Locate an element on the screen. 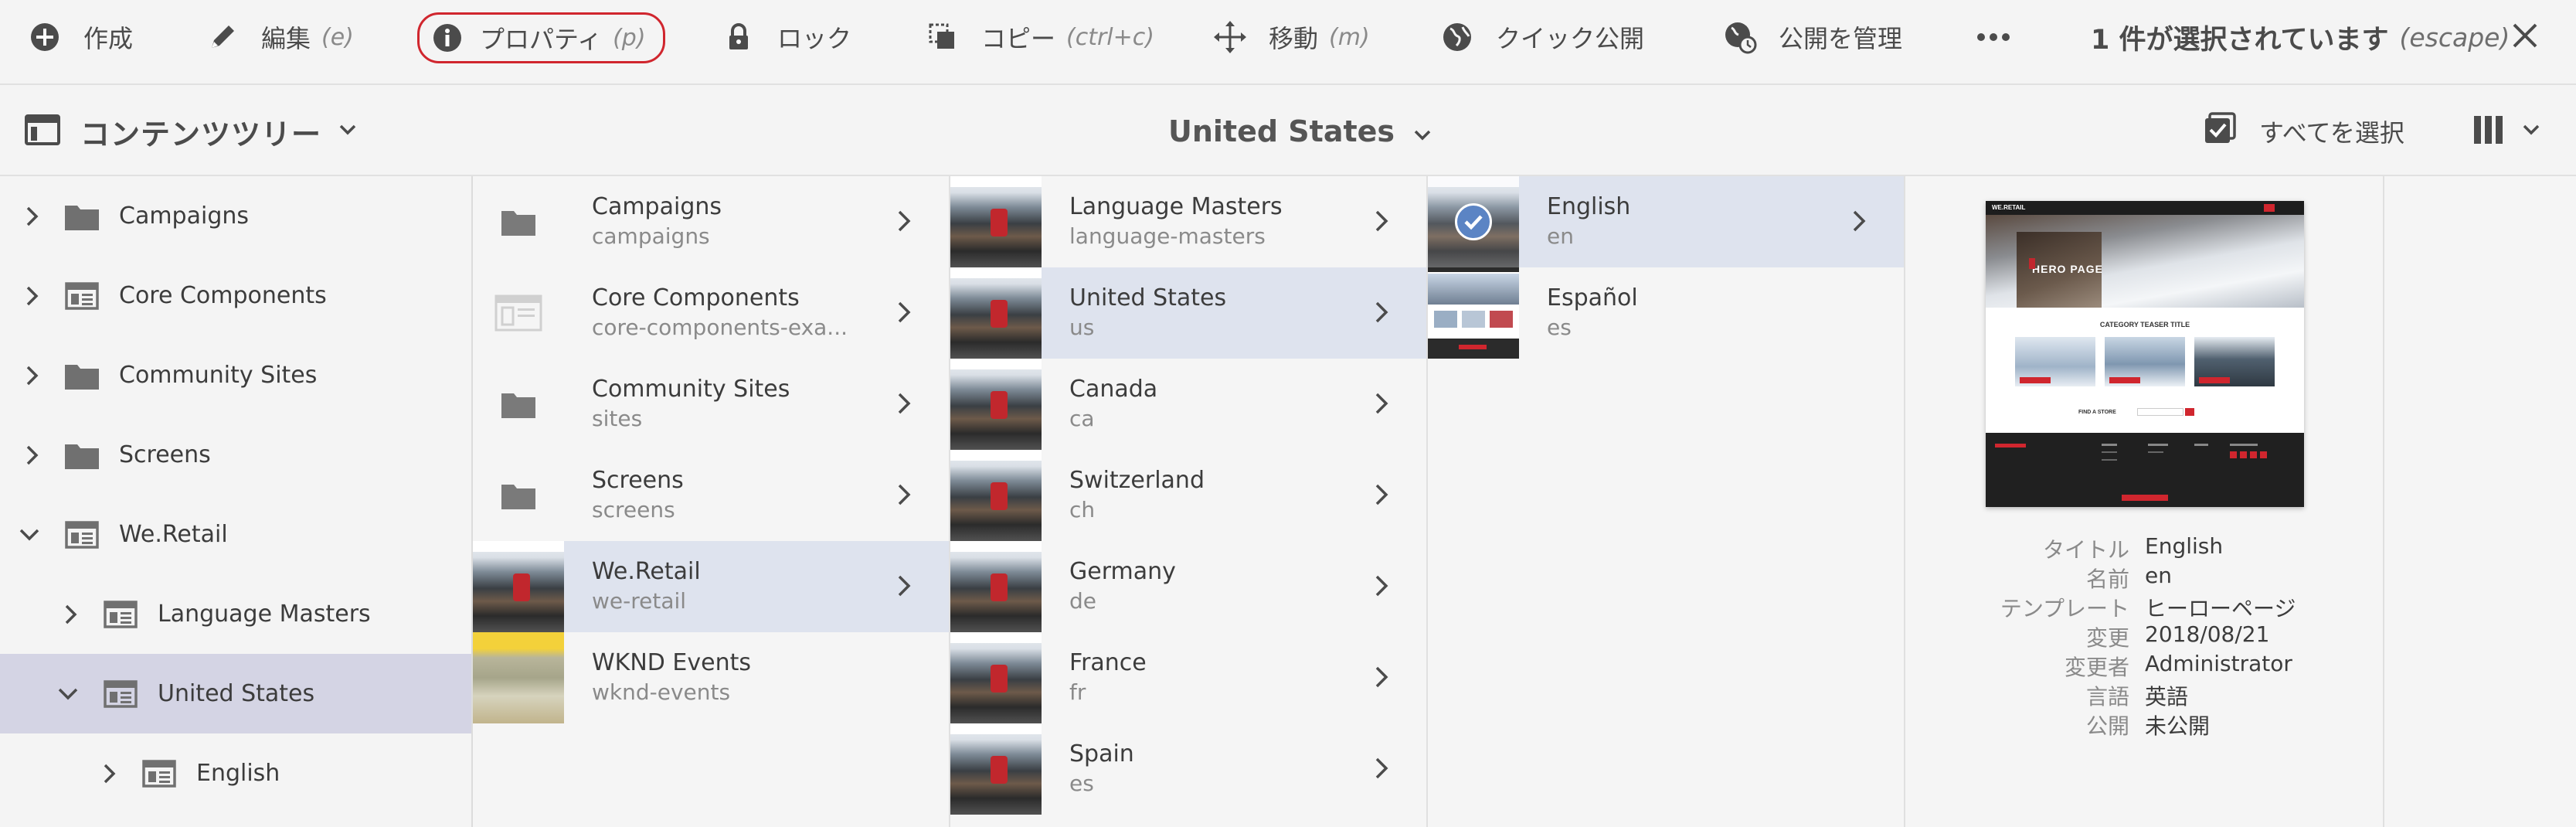 This screenshot has height=827, width=2576. lock-button: ロック is located at coordinates (786, 37).